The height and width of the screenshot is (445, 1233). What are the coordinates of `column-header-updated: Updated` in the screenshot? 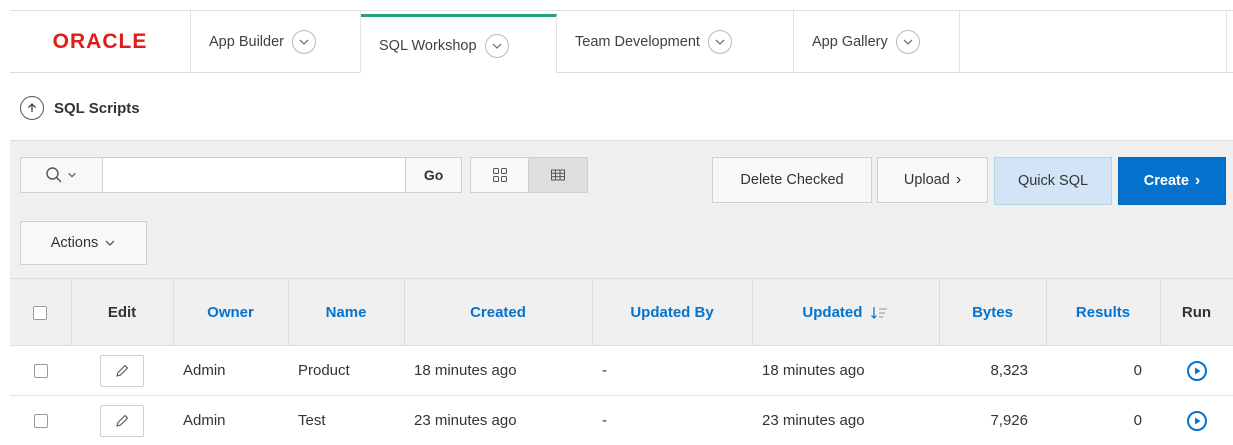 It's located at (846, 312).